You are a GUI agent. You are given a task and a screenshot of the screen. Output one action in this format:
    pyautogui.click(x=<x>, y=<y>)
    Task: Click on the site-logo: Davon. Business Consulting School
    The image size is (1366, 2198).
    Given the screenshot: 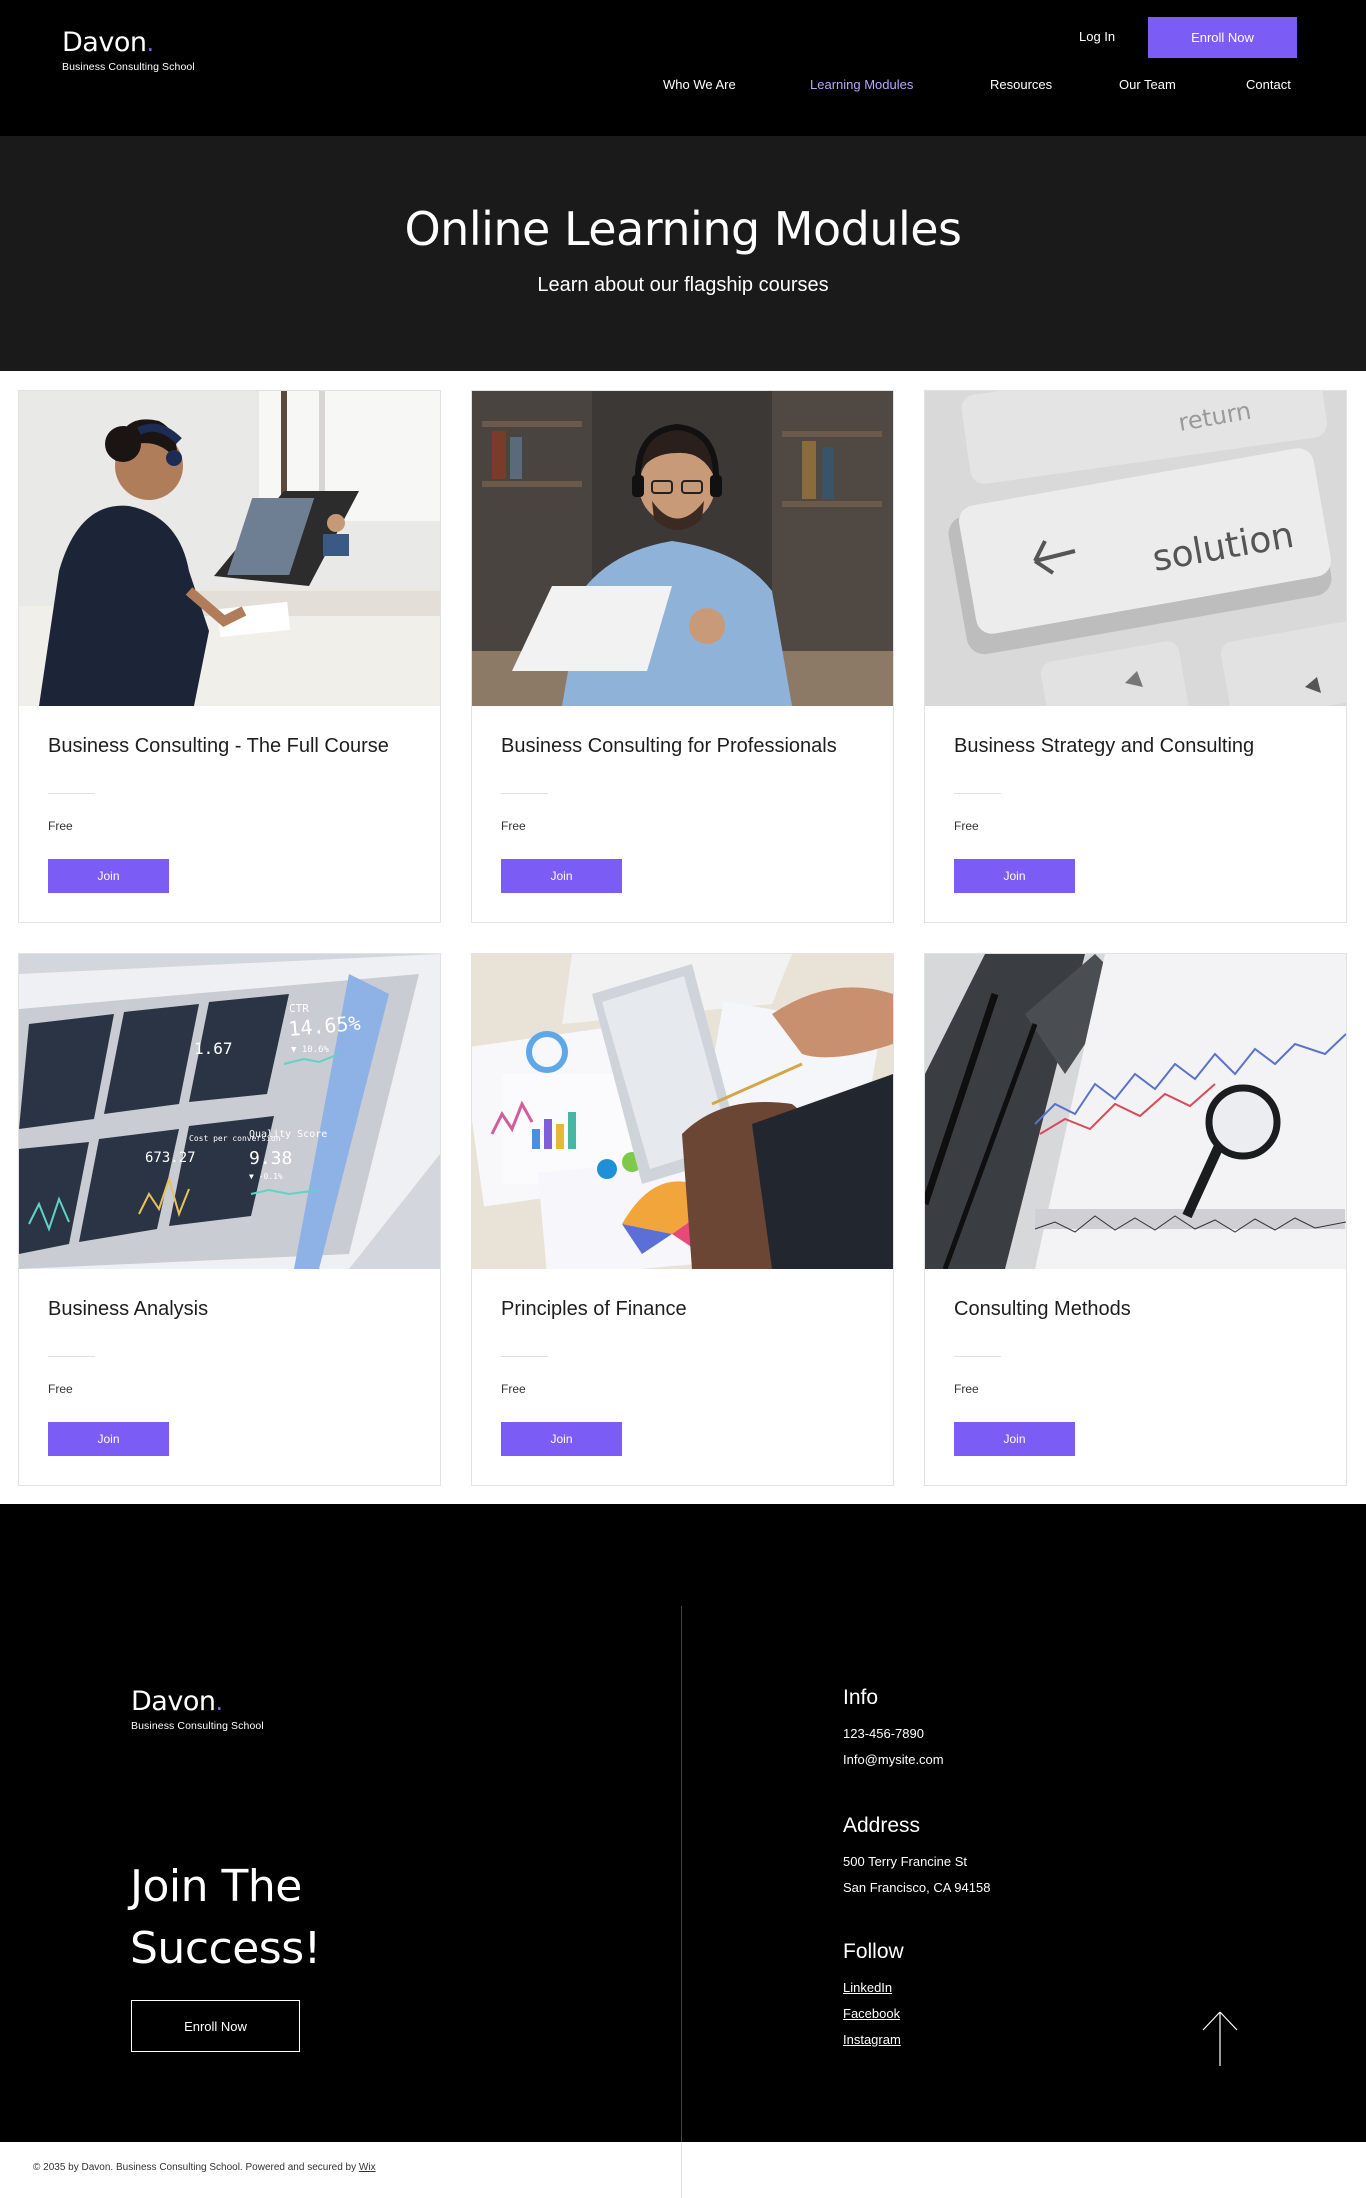 What is the action you would take?
    pyautogui.click(x=128, y=50)
    